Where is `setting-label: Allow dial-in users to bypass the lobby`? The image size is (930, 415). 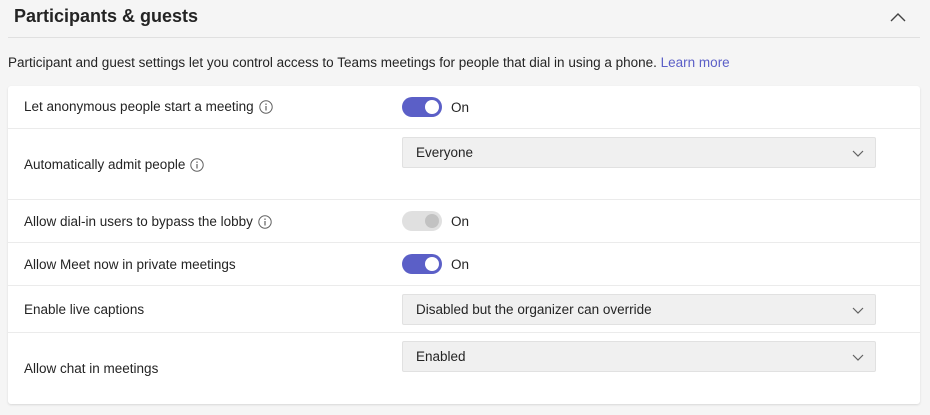 setting-label: Allow dial-in users to bypass the lobby is located at coordinates (148, 221).